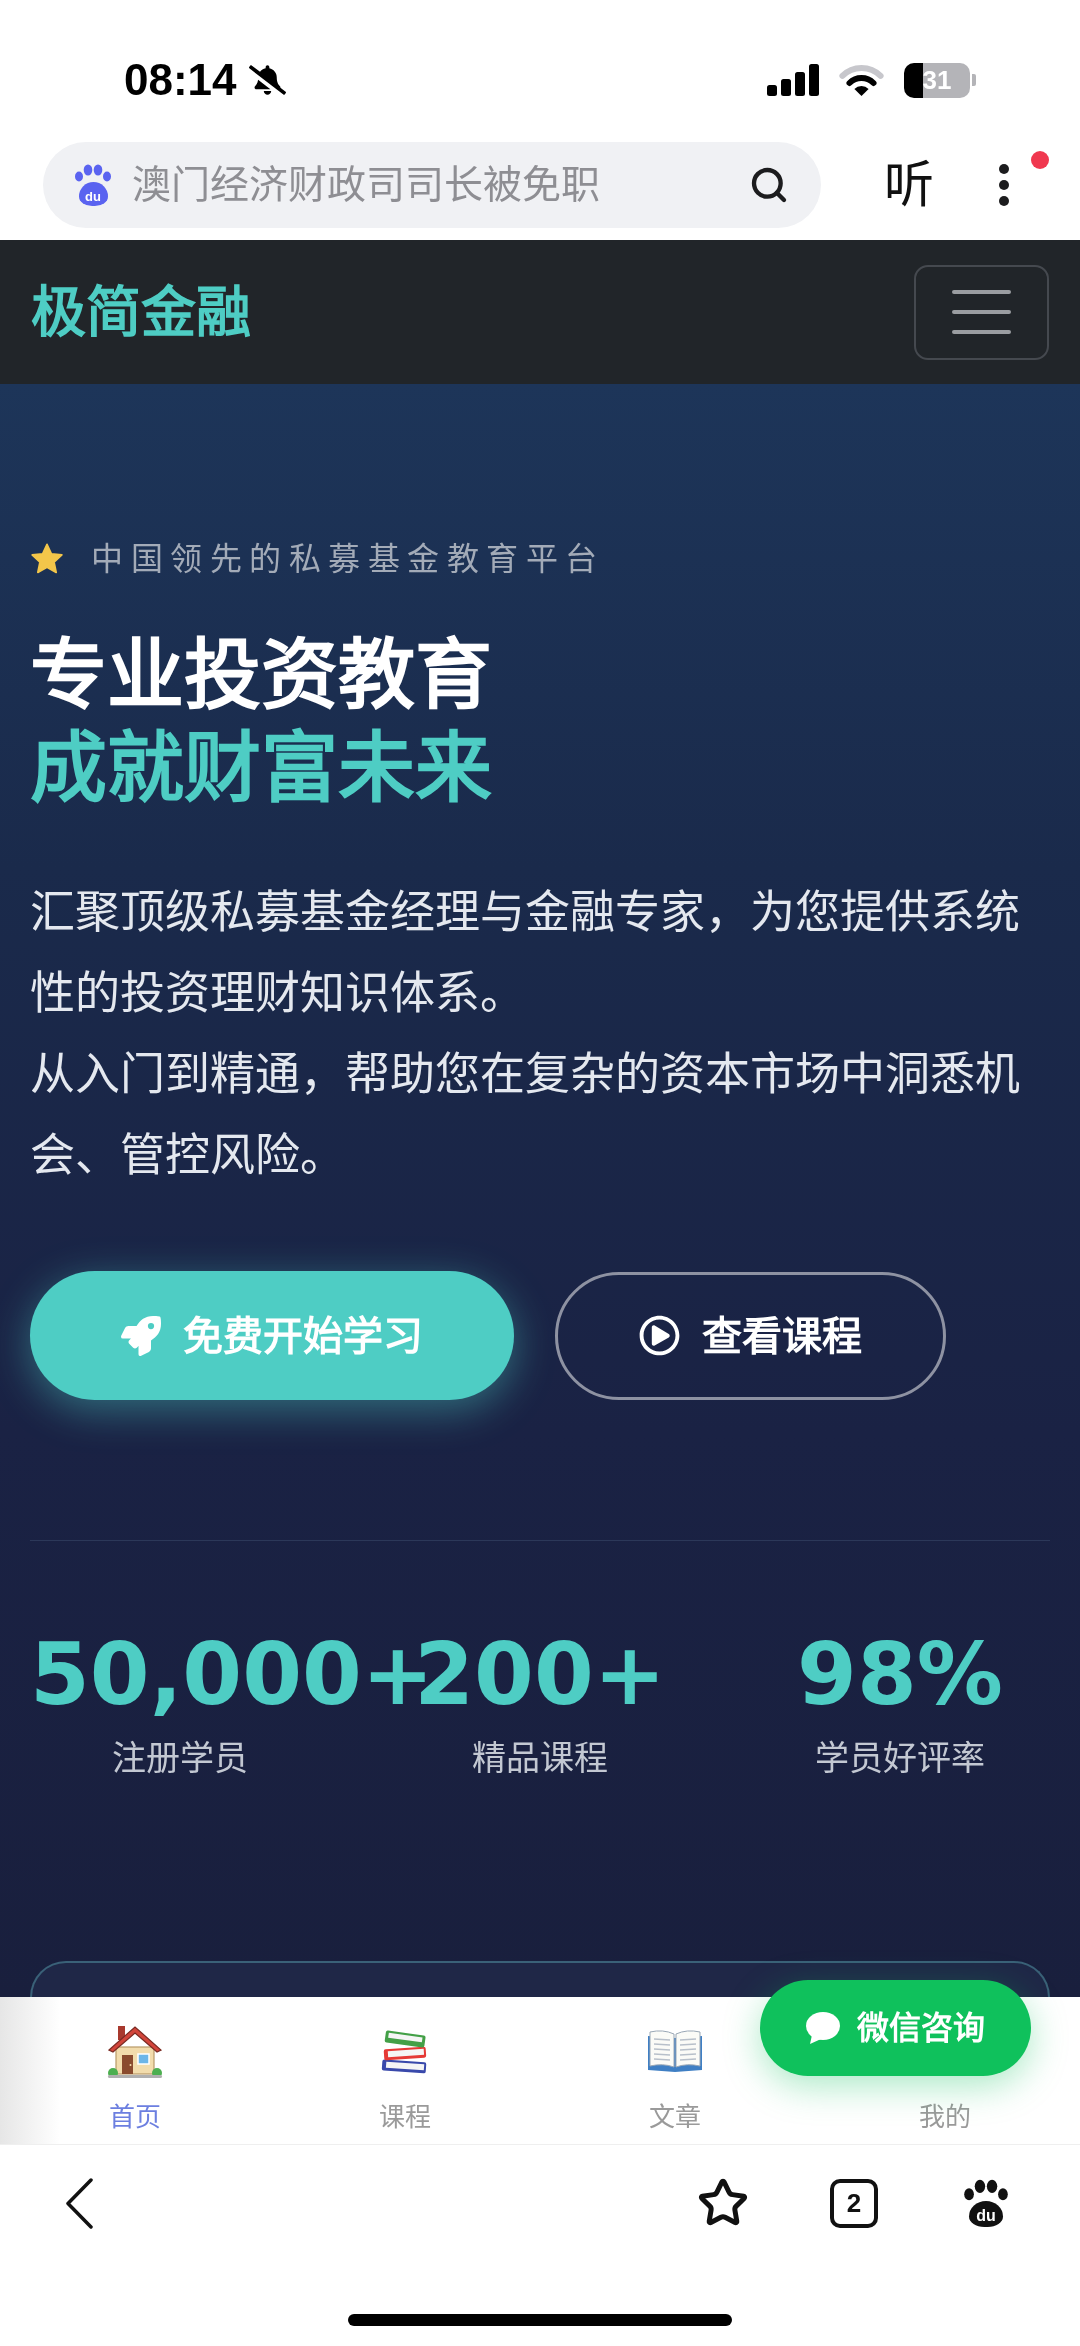 This screenshot has width=1080, height=2346. What do you see at coordinates (854, 2203) in the screenshot?
I see `tab-count-button: 2` at bounding box center [854, 2203].